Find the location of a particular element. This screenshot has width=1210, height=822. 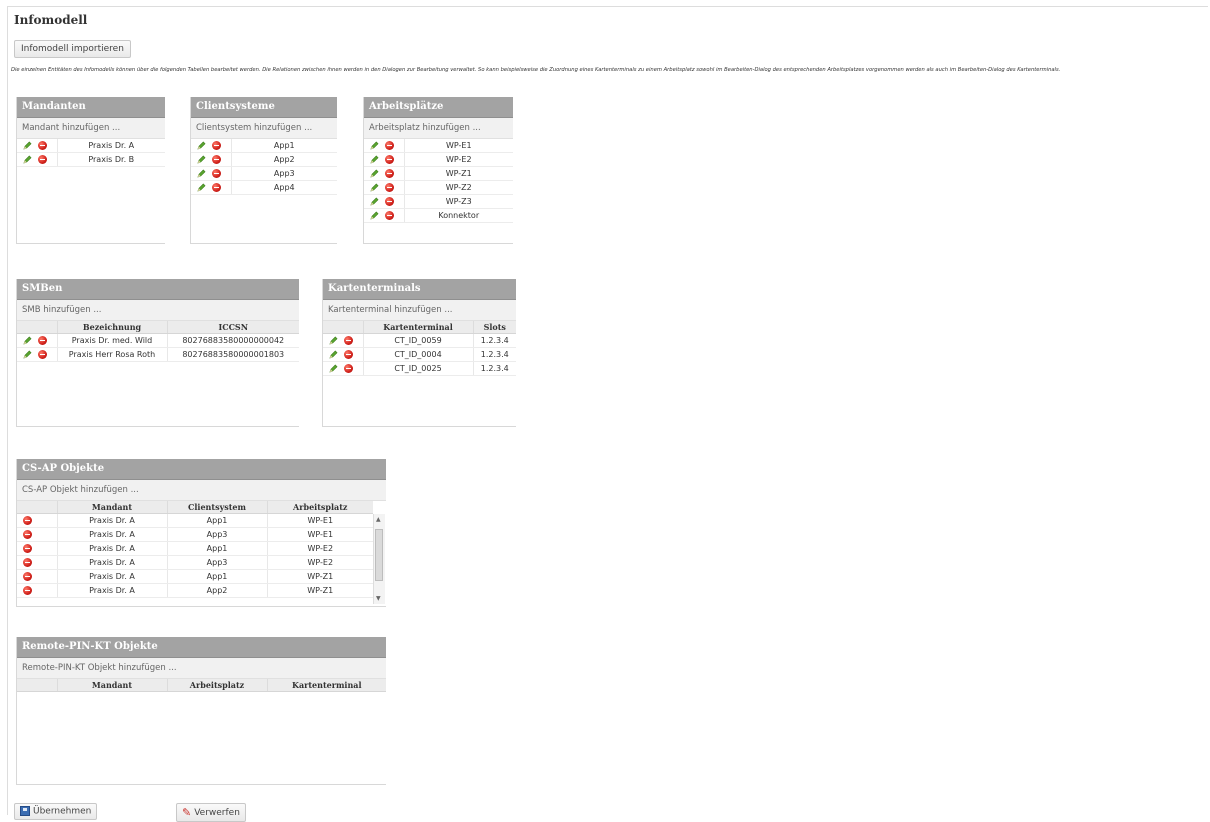

import-button: Infomodell importieren is located at coordinates (72, 49).